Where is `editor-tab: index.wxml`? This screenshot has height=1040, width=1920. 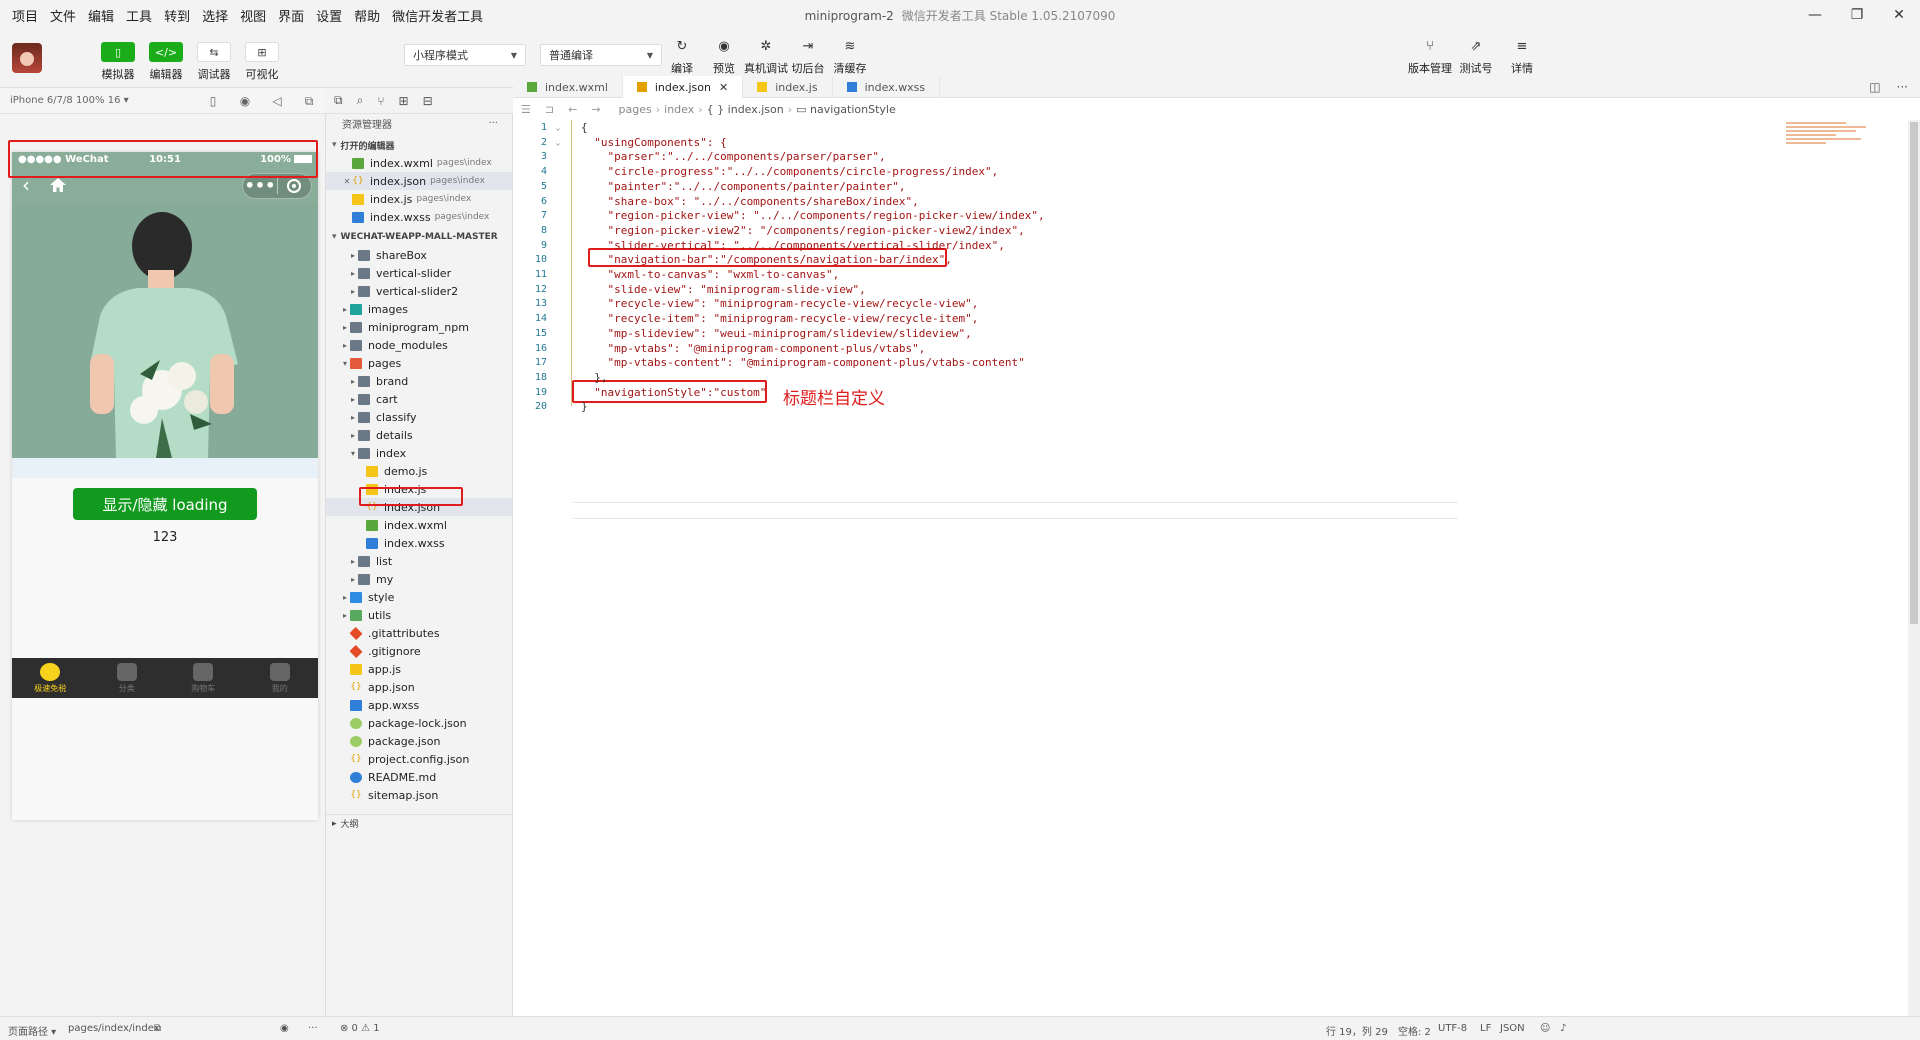 editor-tab: index.wxml is located at coordinates (568, 87).